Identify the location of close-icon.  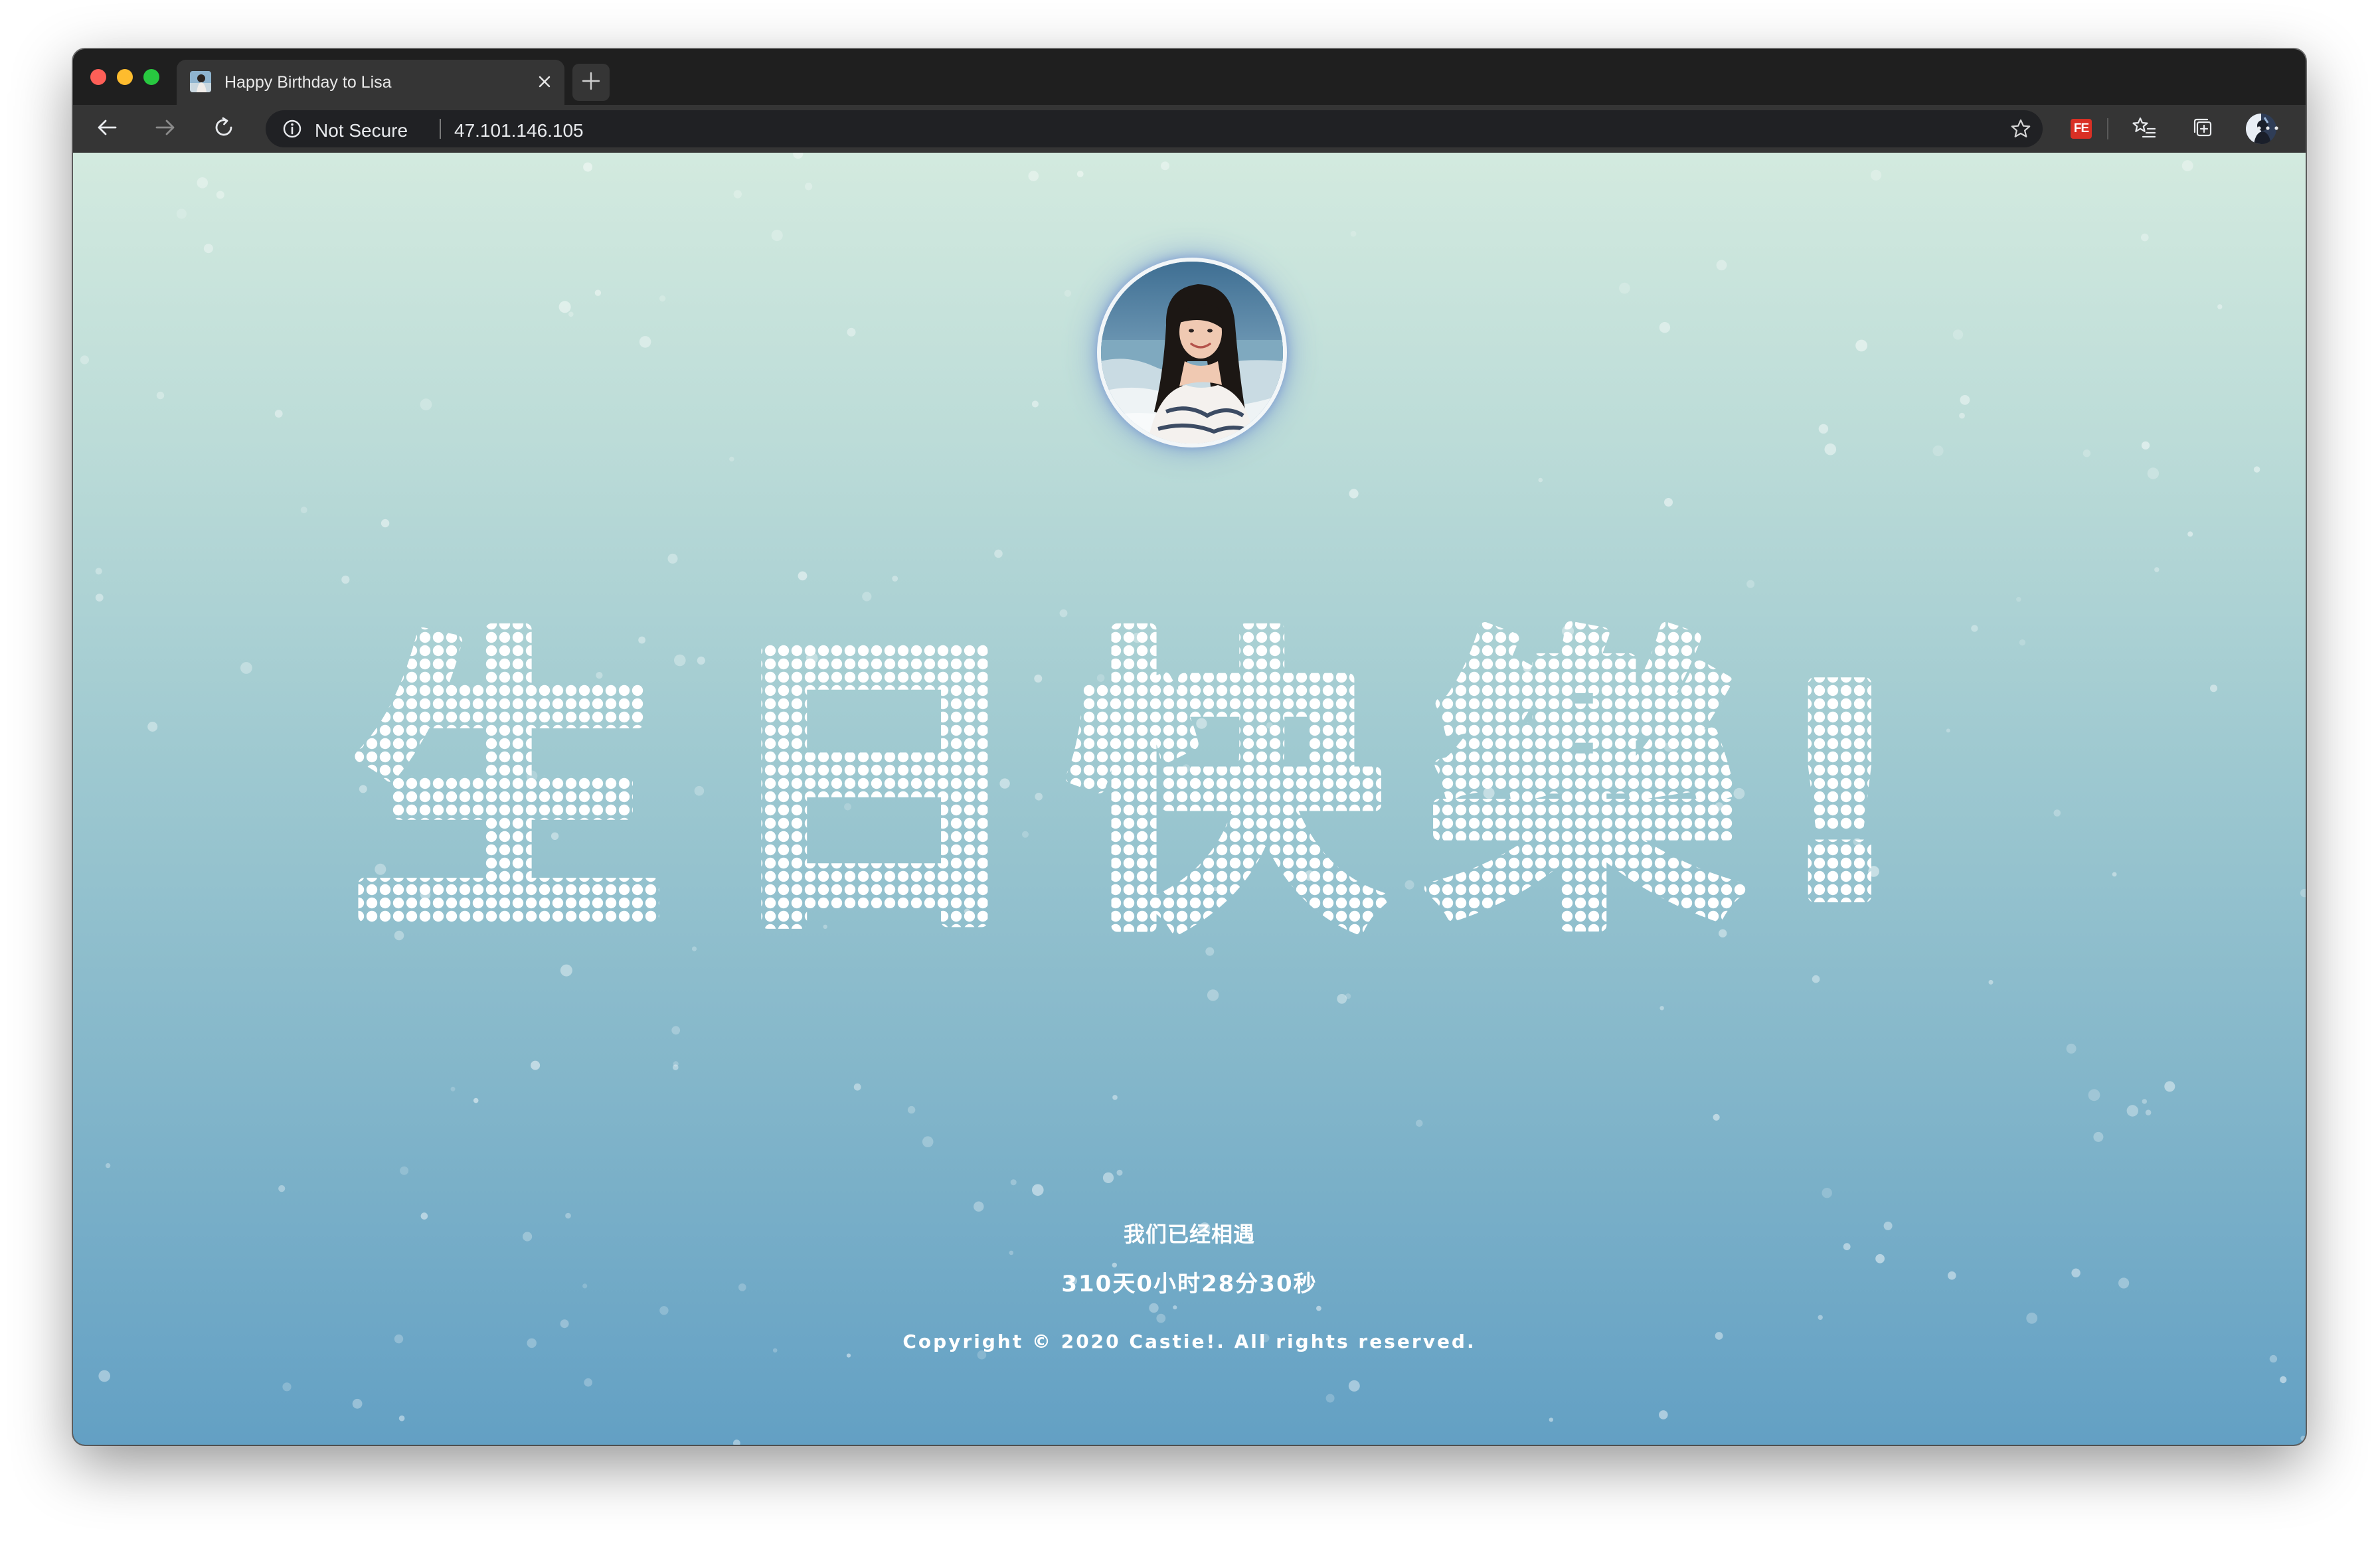
(544, 82).